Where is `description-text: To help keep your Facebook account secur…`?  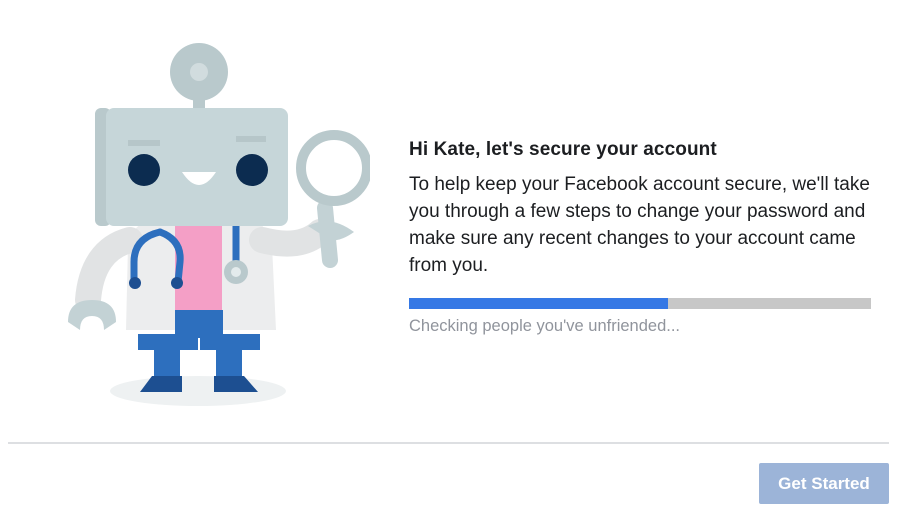 description-text: To help keep your Facebook account secur… is located at coordinates (639, 225).